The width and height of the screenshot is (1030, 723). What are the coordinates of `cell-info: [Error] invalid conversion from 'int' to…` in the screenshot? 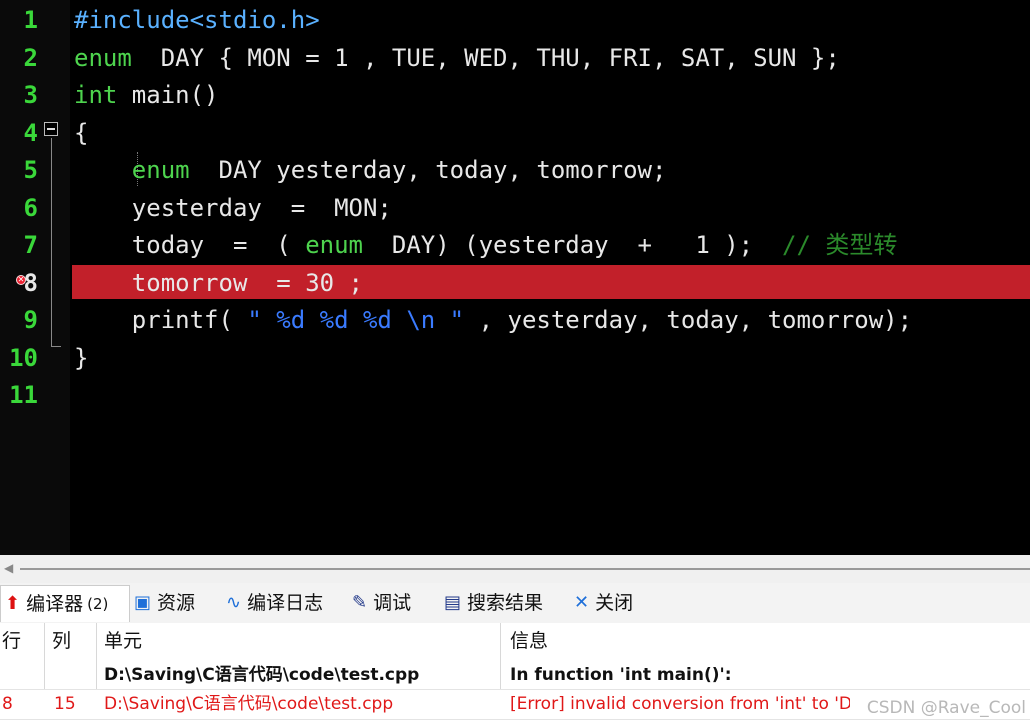 It's located at (680, 704).